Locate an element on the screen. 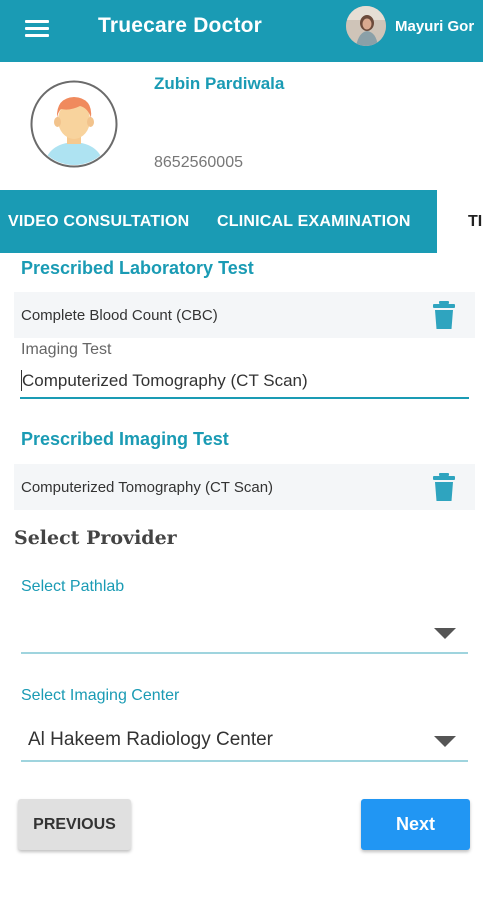 The height and width of the screenshot is (900, 483). pathlab-select-group: Select Pathlab is located at coordinates (244, 617).